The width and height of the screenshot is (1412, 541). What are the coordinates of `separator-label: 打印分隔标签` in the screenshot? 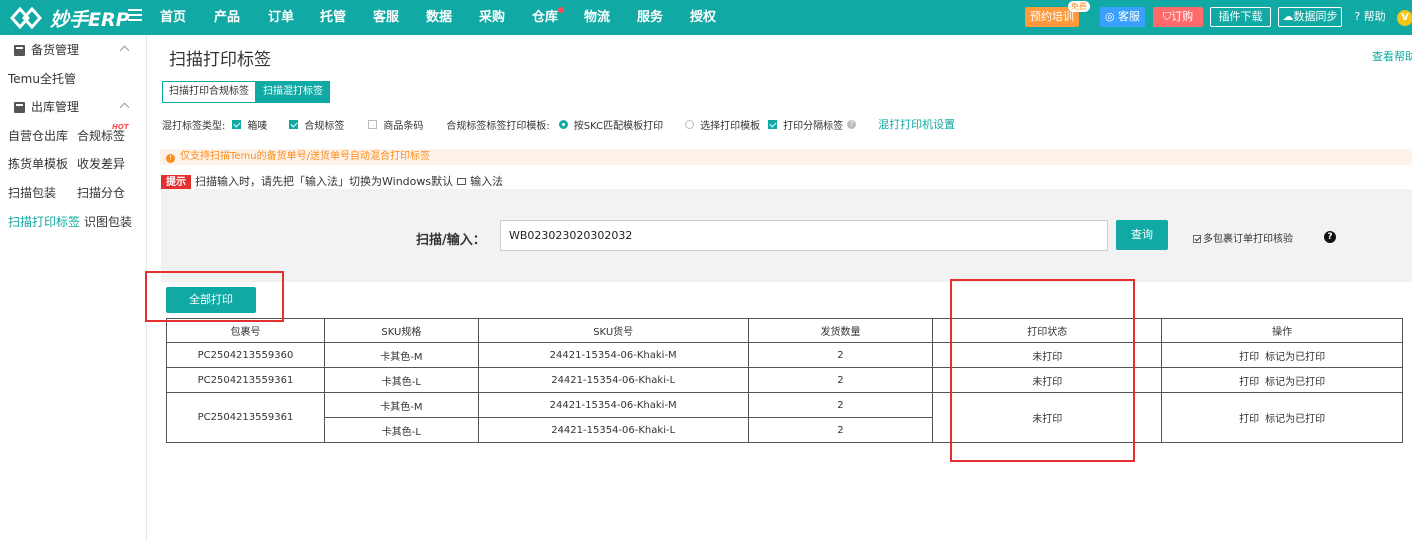 It's located at (813, 126).